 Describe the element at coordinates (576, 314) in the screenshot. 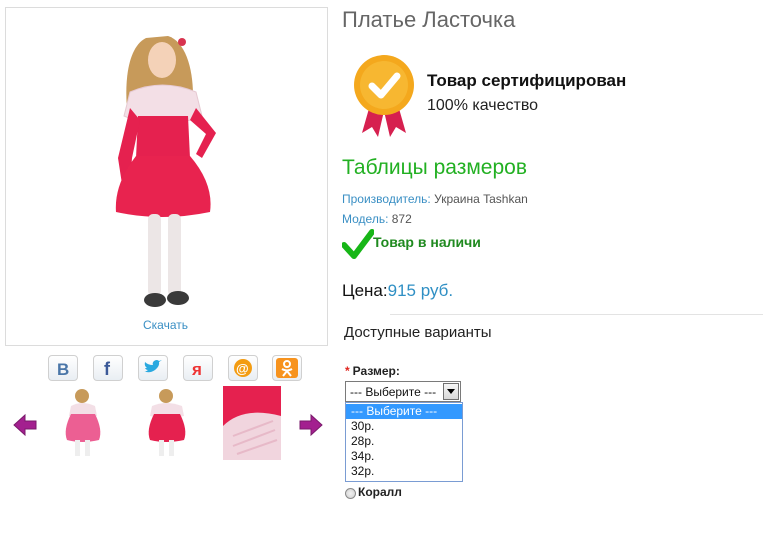

I see `divider` at that location.